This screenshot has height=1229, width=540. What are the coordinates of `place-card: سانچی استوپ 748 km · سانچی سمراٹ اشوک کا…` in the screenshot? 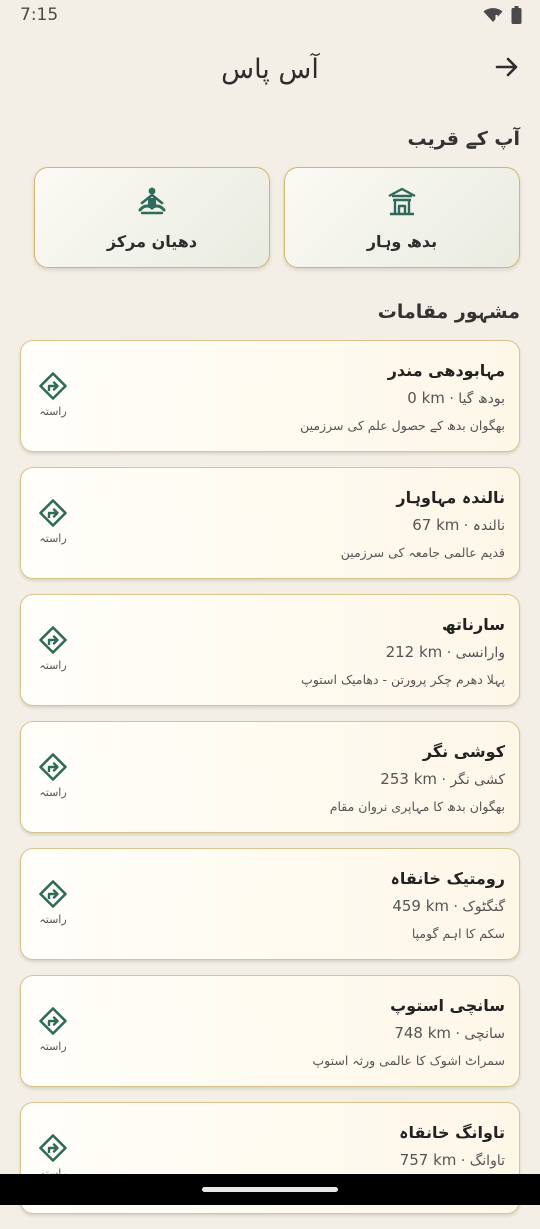 It's located at (270, 1031).